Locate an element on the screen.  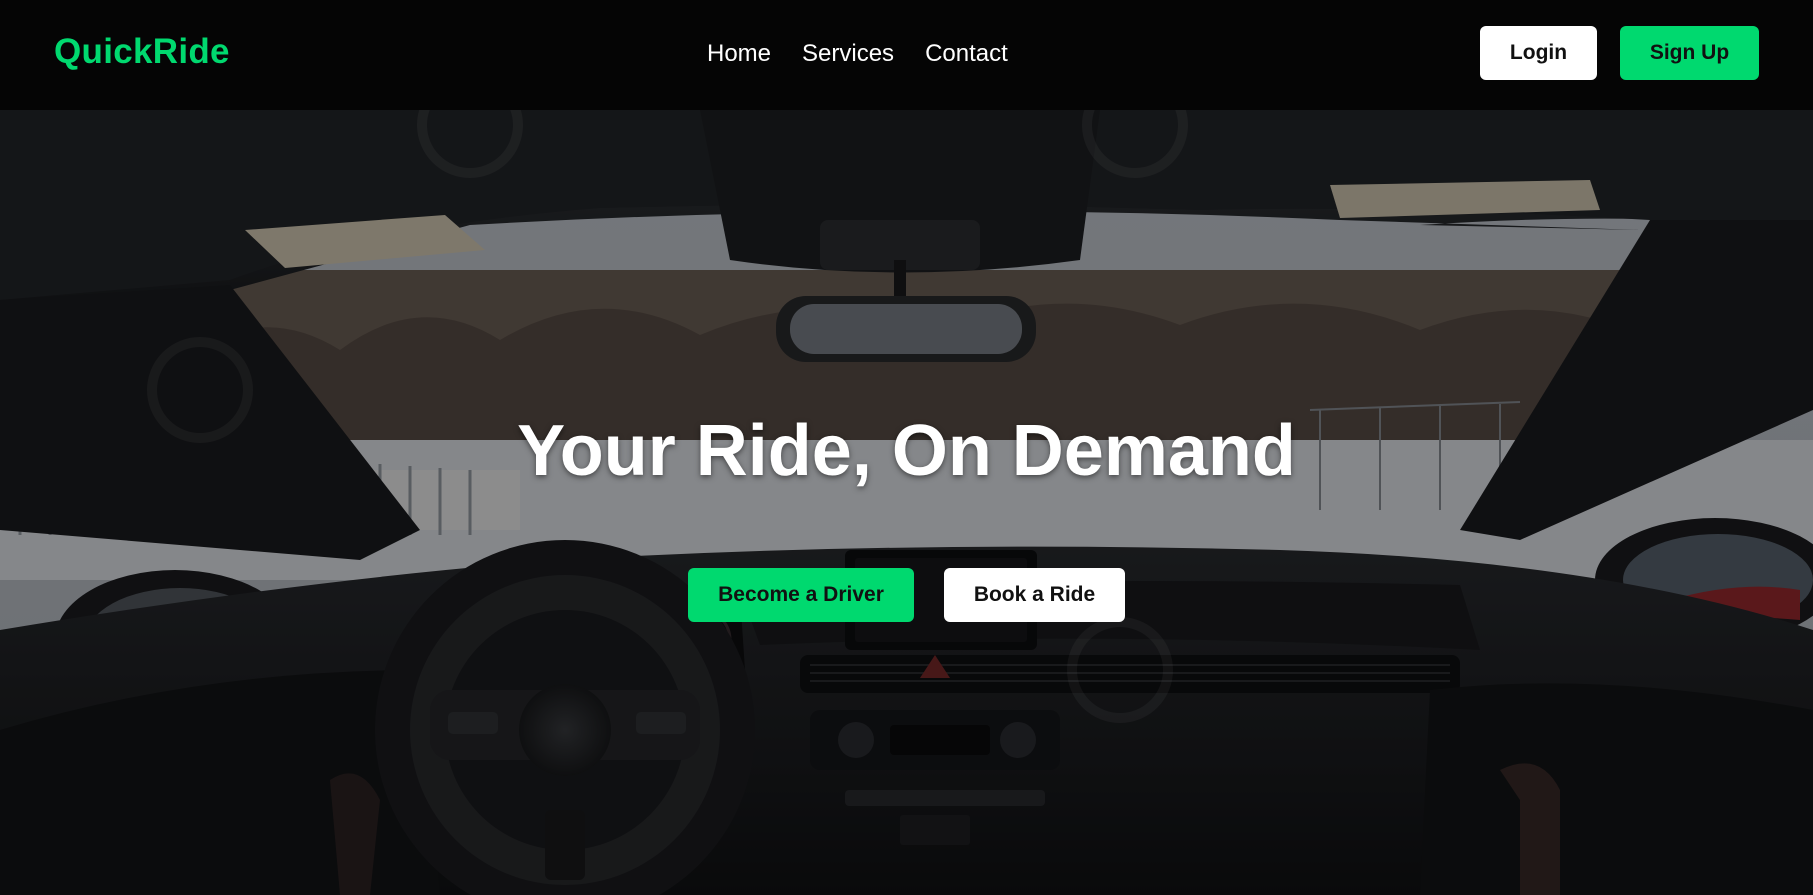
become-driver-button: Become a Driver is located at coordinates (801, 595).